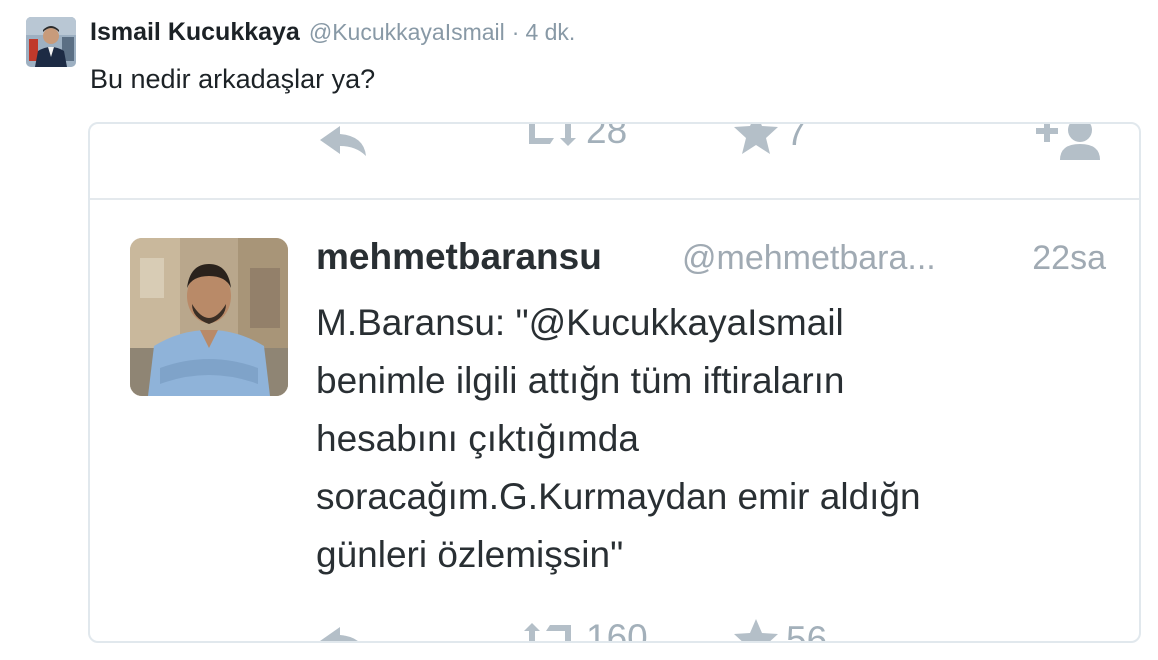 The height and width of the screenshot is (660, 1158). I want to click on screenshot-bottom-action-bar: 160 56, so click(614, 630).